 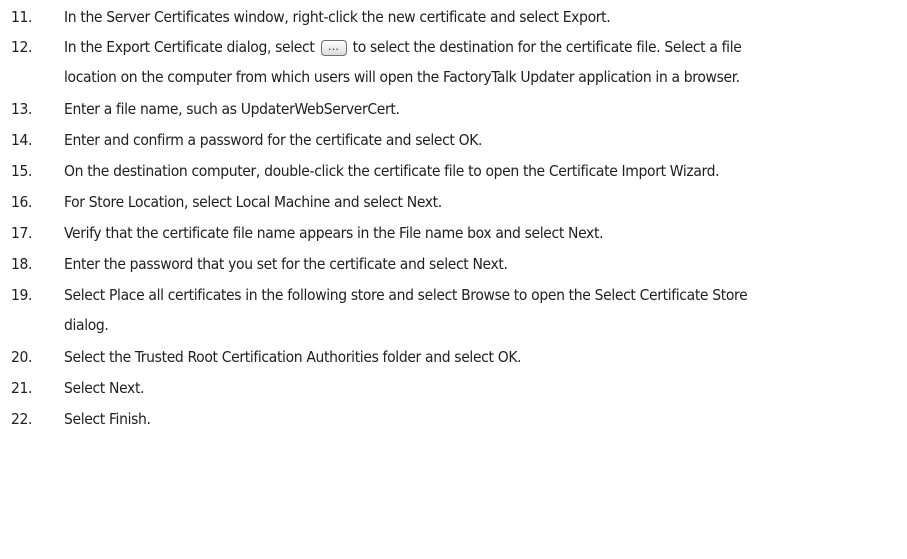 I want to click on step-text: In the Export Certificate dialog, select, so click(x=189, y=47).